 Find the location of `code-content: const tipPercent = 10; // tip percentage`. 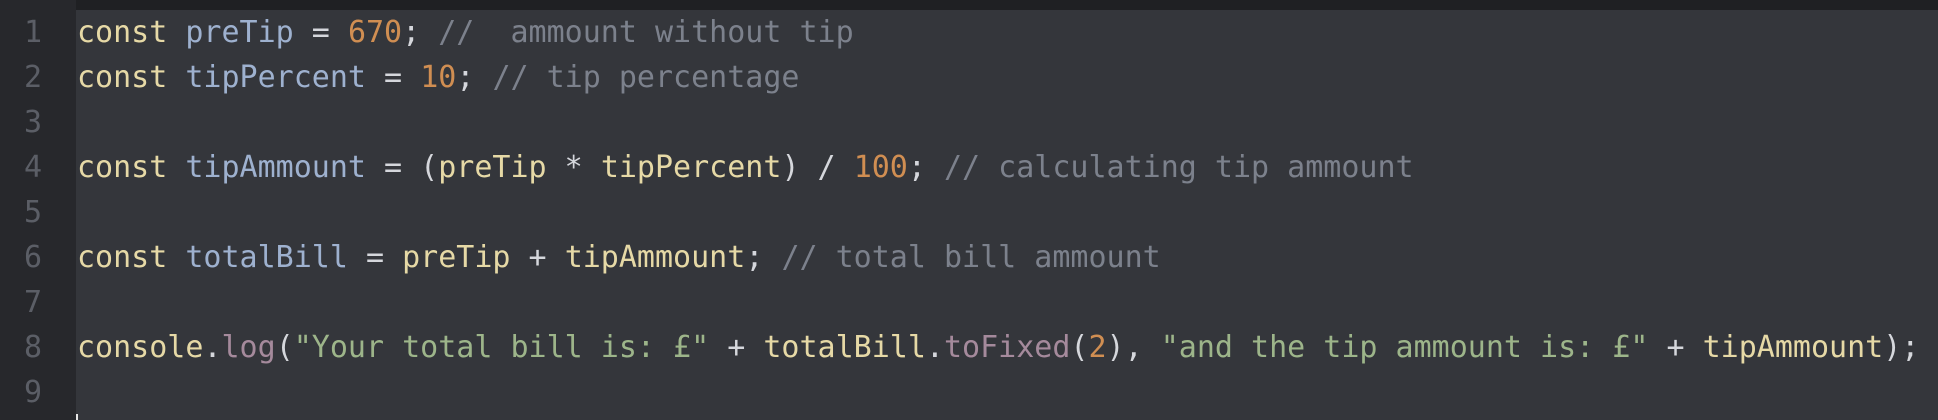

code-content: const tipPercent = 10; // tip percentage is located at coordinates (438, 77).